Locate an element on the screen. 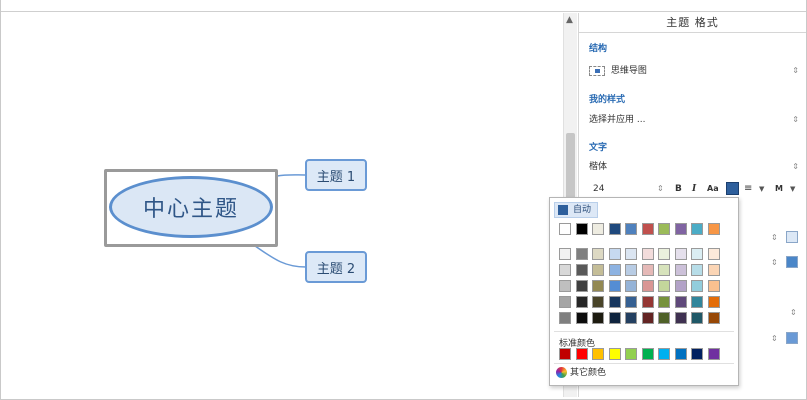 The width and height of the screenshot is (807, 400). other-colors-option: 其它颜色 is located at coordinates (581, 373).